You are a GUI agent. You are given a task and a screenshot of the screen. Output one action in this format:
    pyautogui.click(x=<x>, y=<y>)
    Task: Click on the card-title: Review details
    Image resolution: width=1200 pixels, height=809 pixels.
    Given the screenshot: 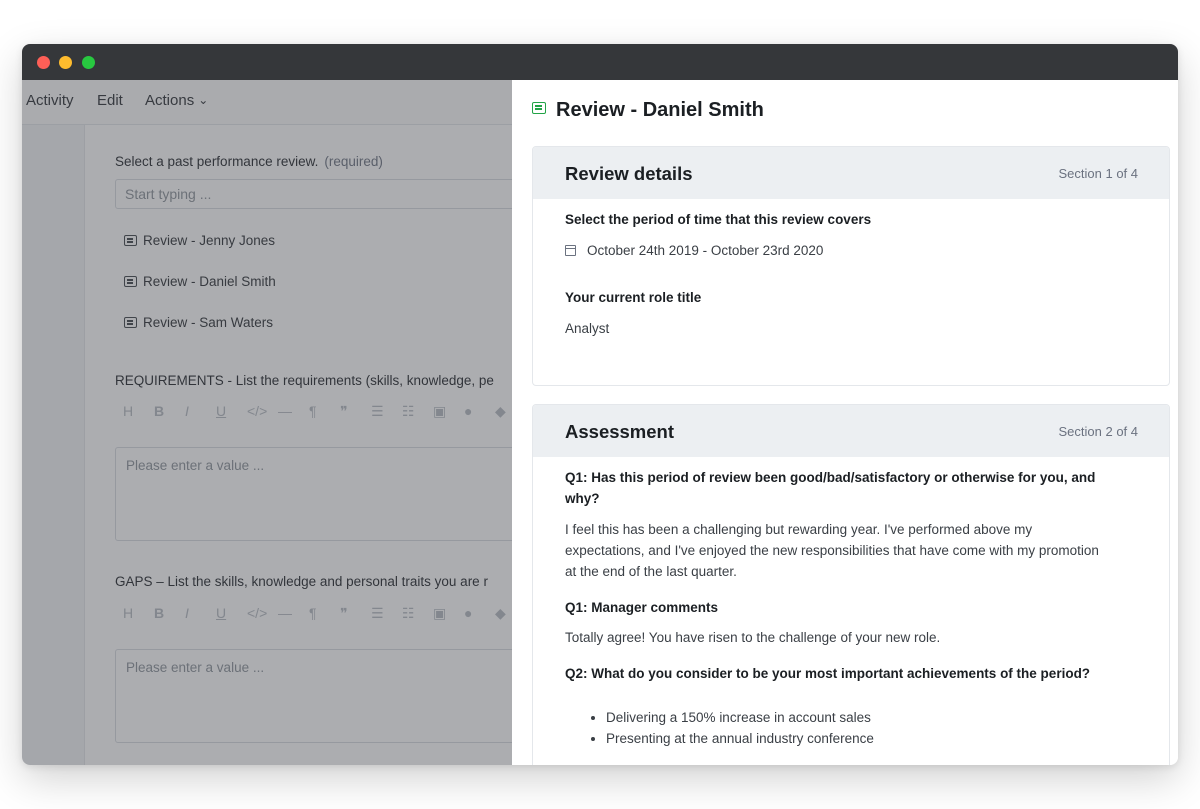 What is the action you would take?
    pyautogui.click(x=629, y=173)
    